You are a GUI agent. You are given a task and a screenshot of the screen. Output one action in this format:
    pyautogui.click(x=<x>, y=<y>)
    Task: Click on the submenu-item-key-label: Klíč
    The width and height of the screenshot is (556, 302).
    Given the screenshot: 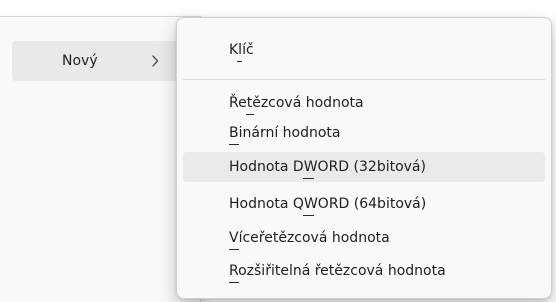 What is the action you would take?
    pyautogui.click(x=241, y=50)
    